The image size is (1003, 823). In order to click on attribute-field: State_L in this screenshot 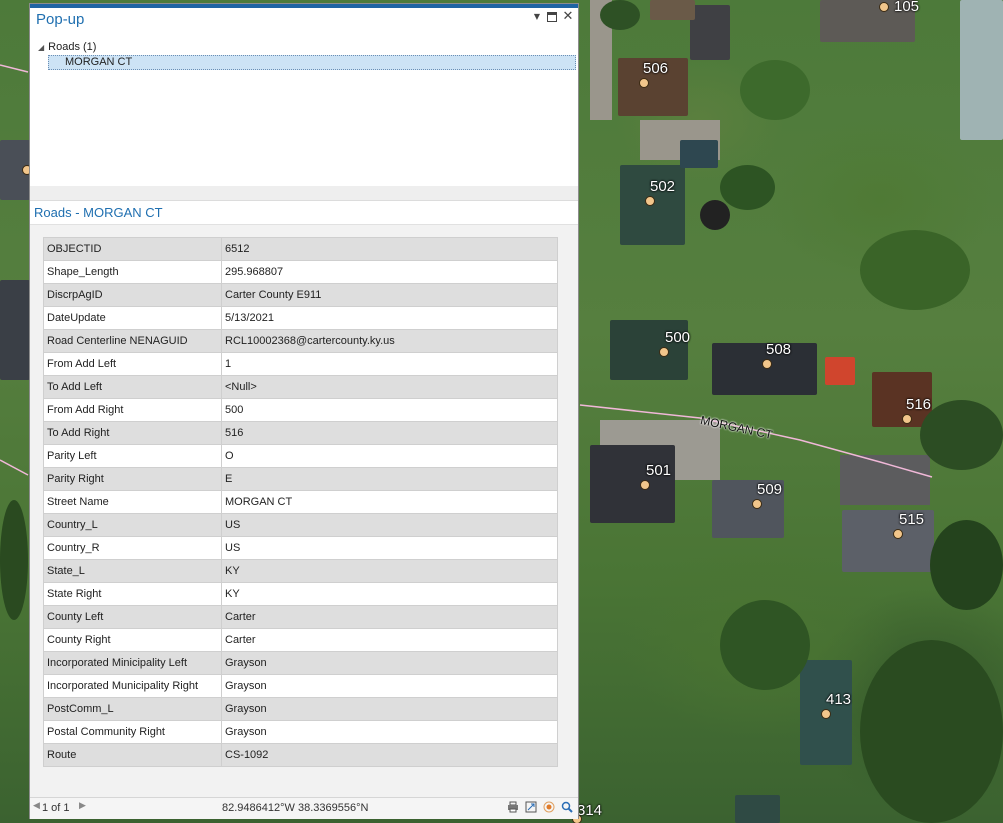, I will do `click(132, 571)`.